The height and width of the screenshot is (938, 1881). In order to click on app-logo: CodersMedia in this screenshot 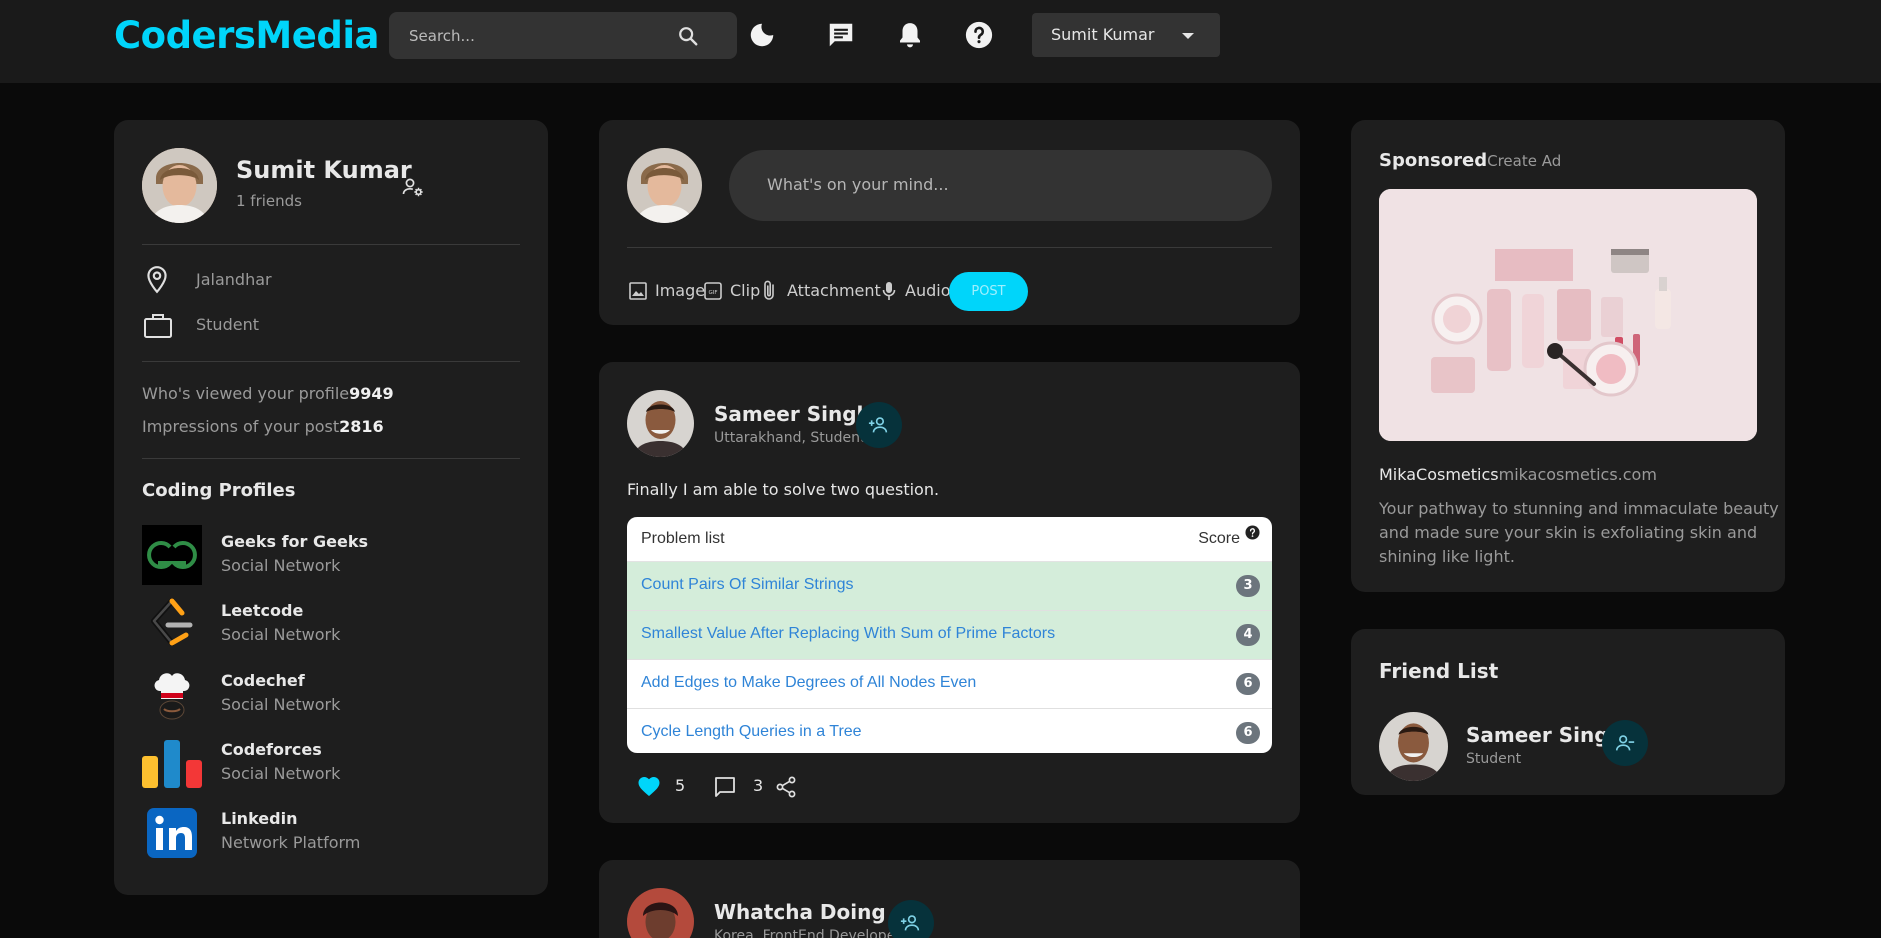, I will do `click(246, 35)`.